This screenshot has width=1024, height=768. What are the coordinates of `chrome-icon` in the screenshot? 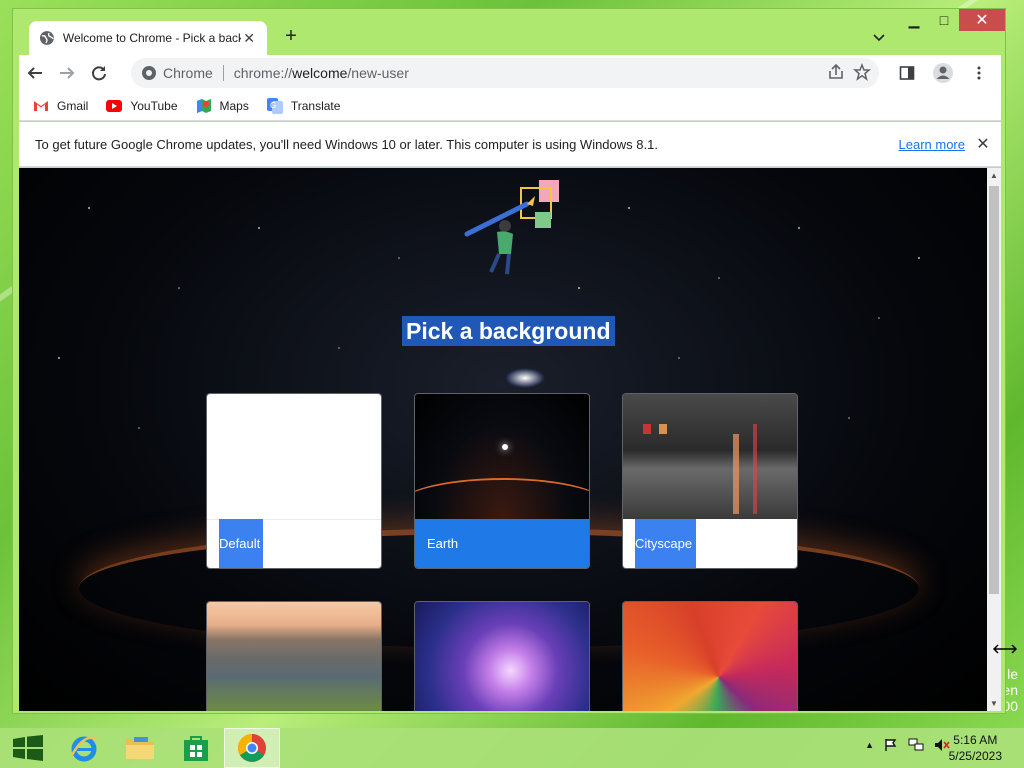 It's located at (252, 748).